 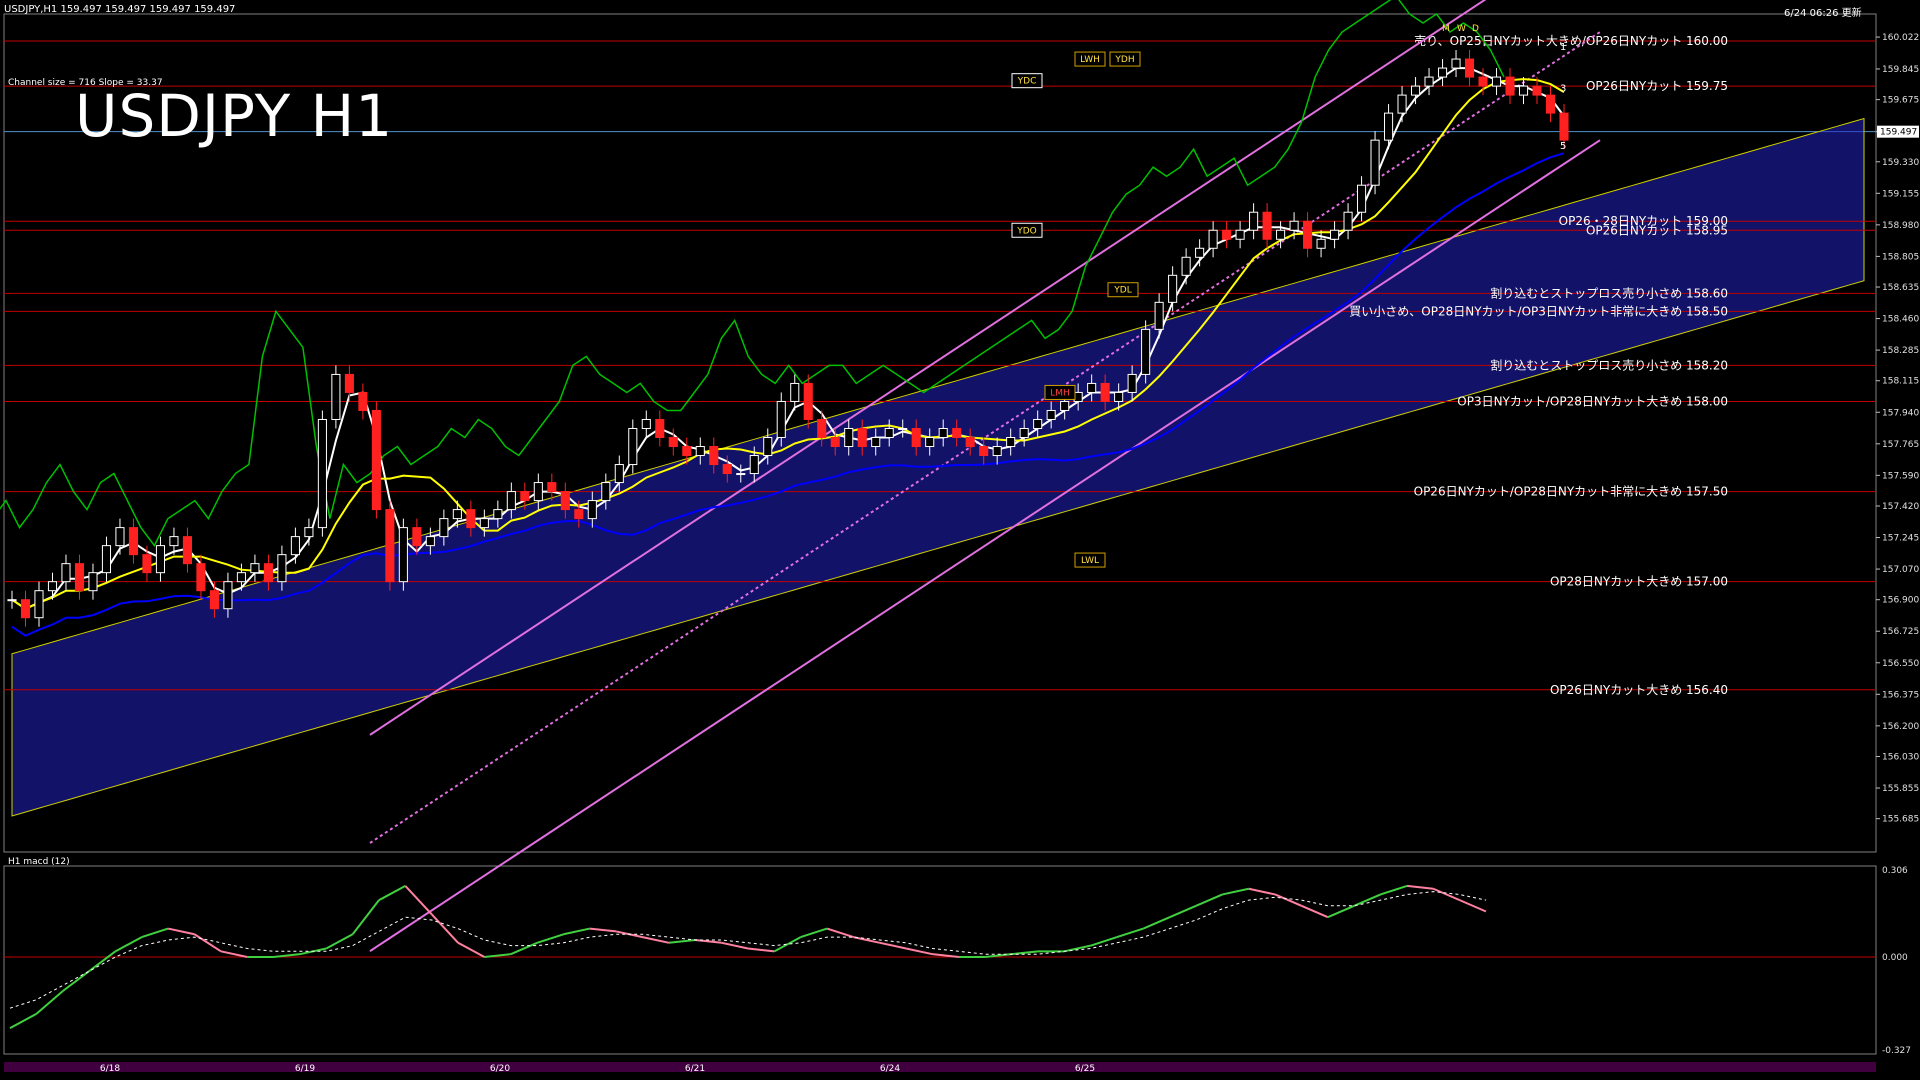 What do you see at coordinates (1900, 445) in the screenshot?
I see `y-tick-label: 157.765` at bounding box center [1900, 445].